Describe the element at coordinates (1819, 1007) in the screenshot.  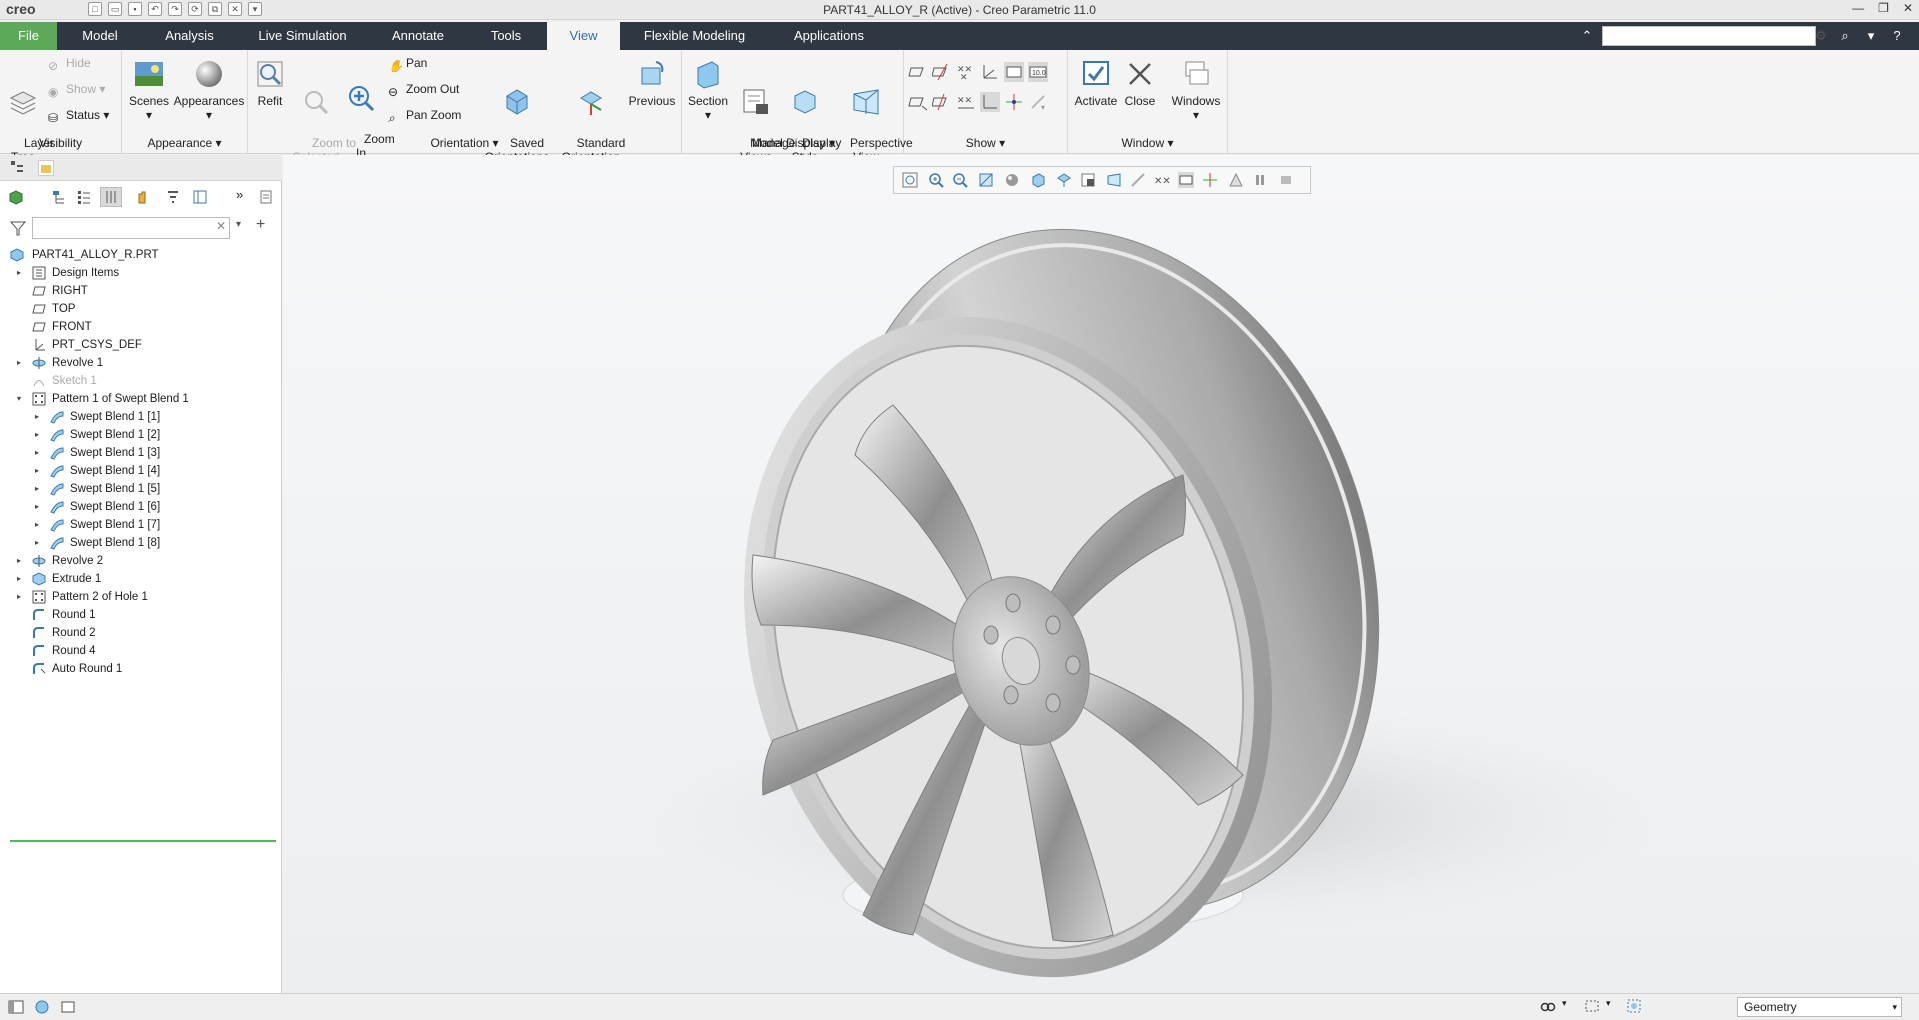
I see `selection-filter-dropdown: Geometry ▾` at that location.